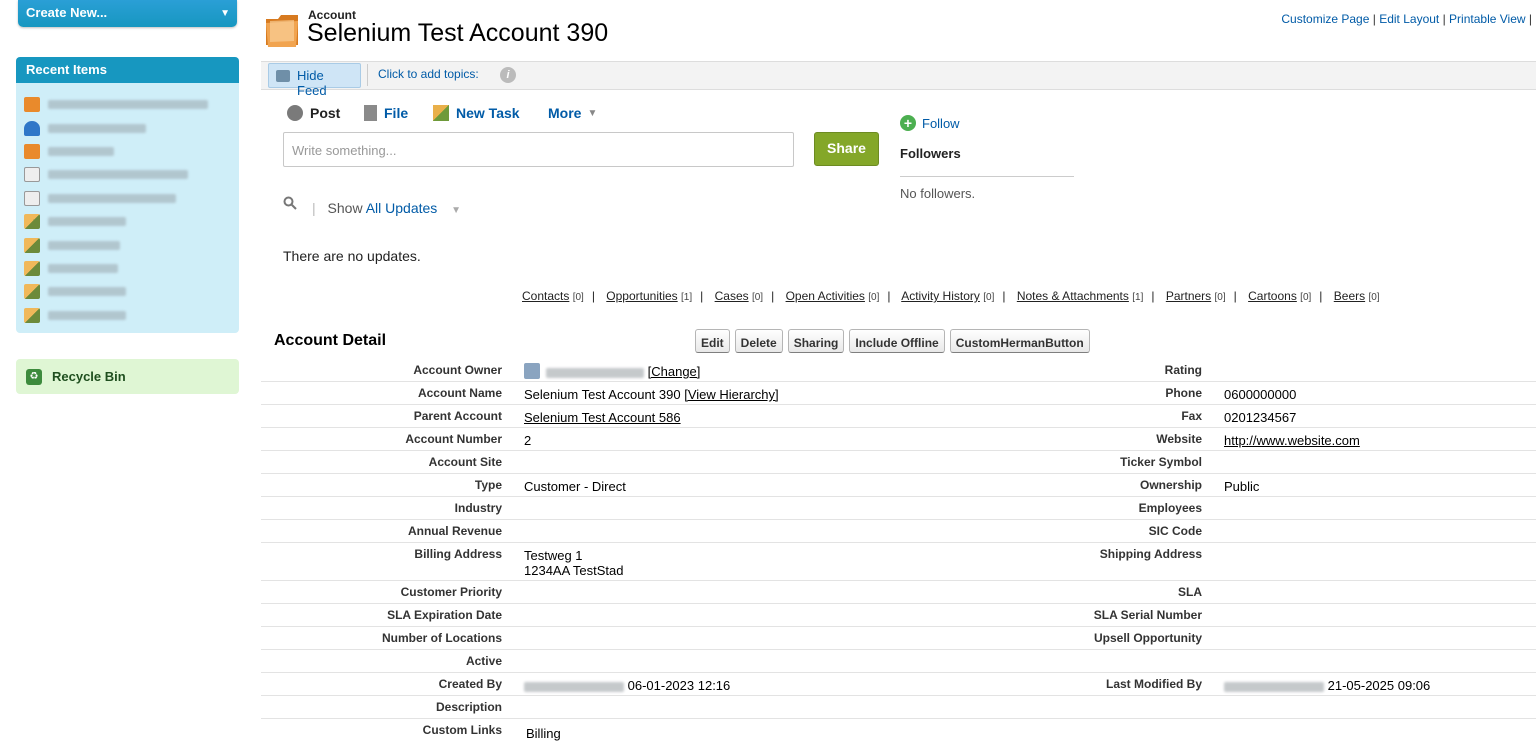 This screenshot has width=1536, height=742. Describe the element at coordinates (602, 394) in the screenshot. I see `account-name-value: Selenium Test Account 390` at that location.